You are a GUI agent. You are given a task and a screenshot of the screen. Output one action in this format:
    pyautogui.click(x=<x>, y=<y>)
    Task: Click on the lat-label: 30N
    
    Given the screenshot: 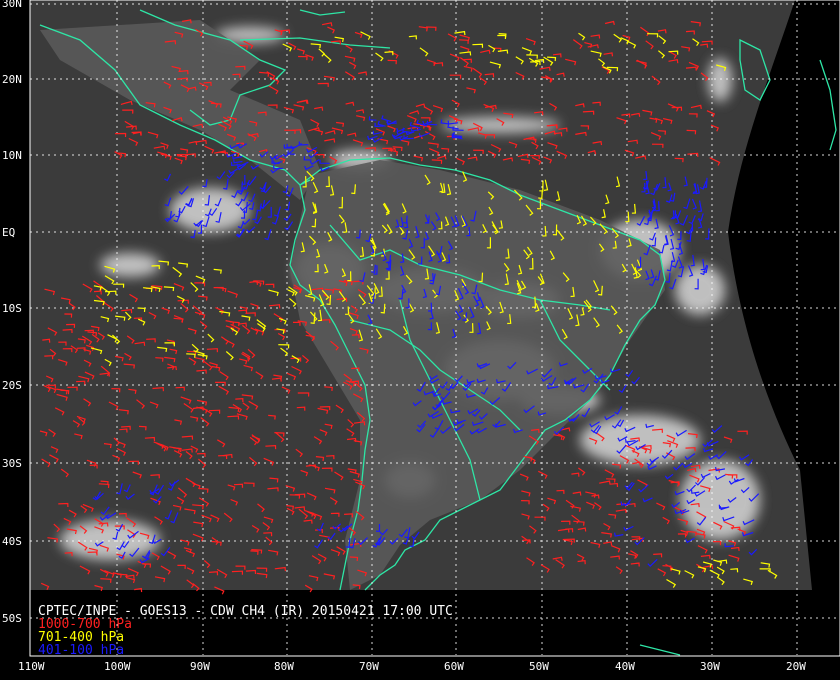 What is the action you would take?
    pyautogui.click(x=12, y=5)
    